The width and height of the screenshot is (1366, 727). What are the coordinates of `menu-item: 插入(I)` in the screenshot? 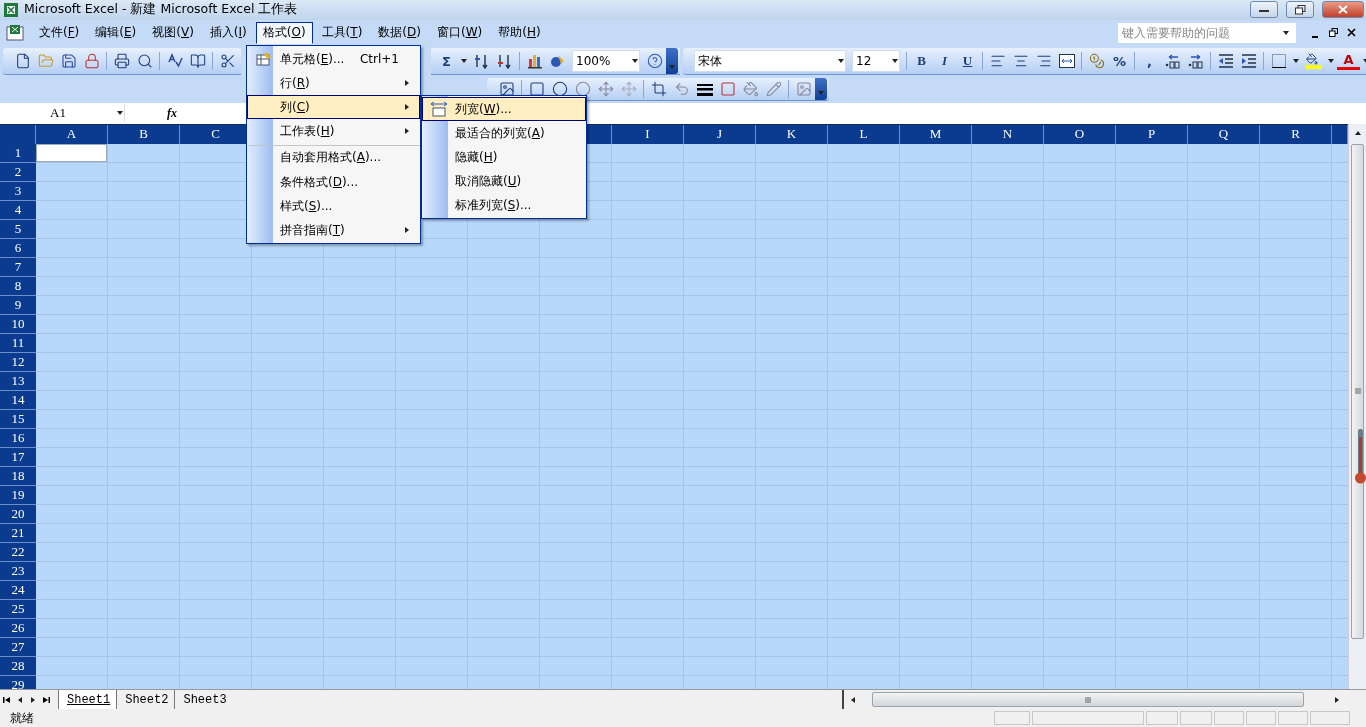 It's located at (228, 32).